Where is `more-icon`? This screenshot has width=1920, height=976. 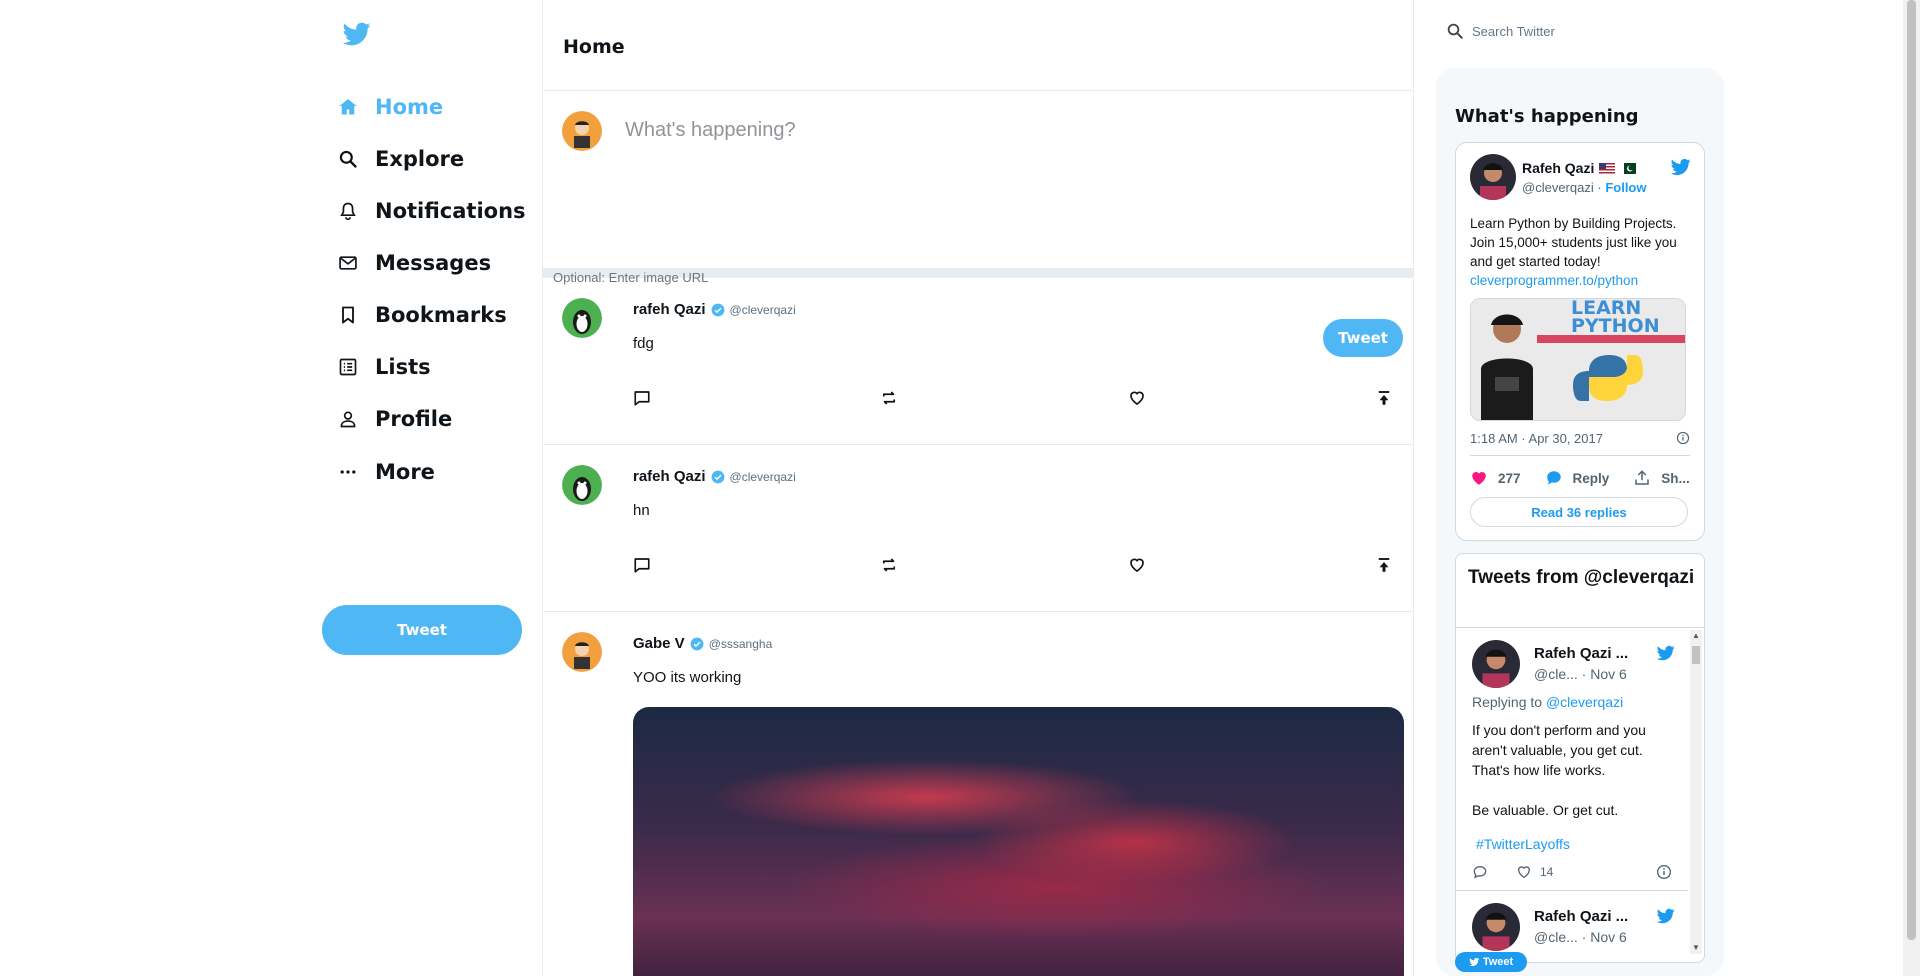 more-icon is located at coordinates (348, 472).